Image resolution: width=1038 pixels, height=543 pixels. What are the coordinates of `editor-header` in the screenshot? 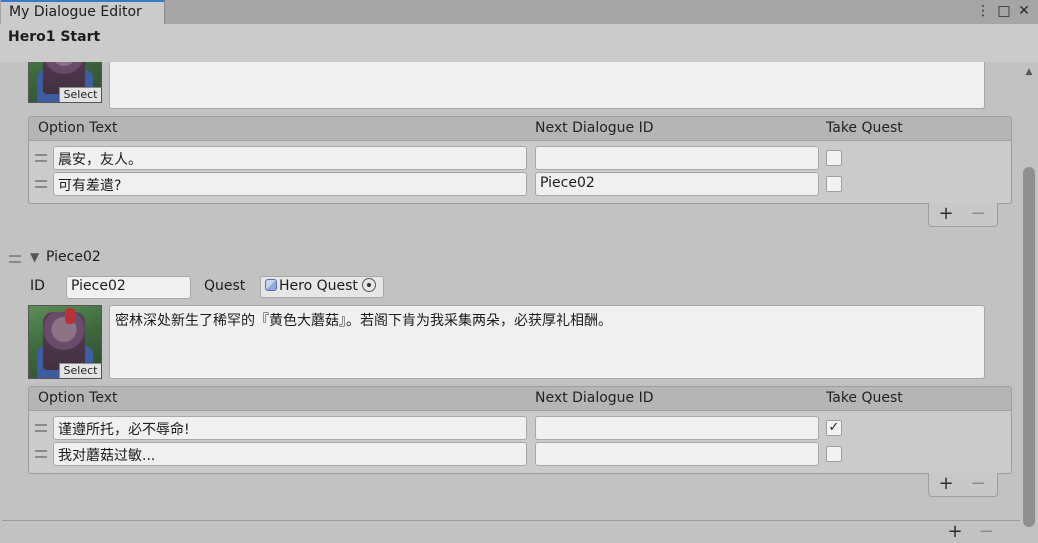 It's located at (519, 43).